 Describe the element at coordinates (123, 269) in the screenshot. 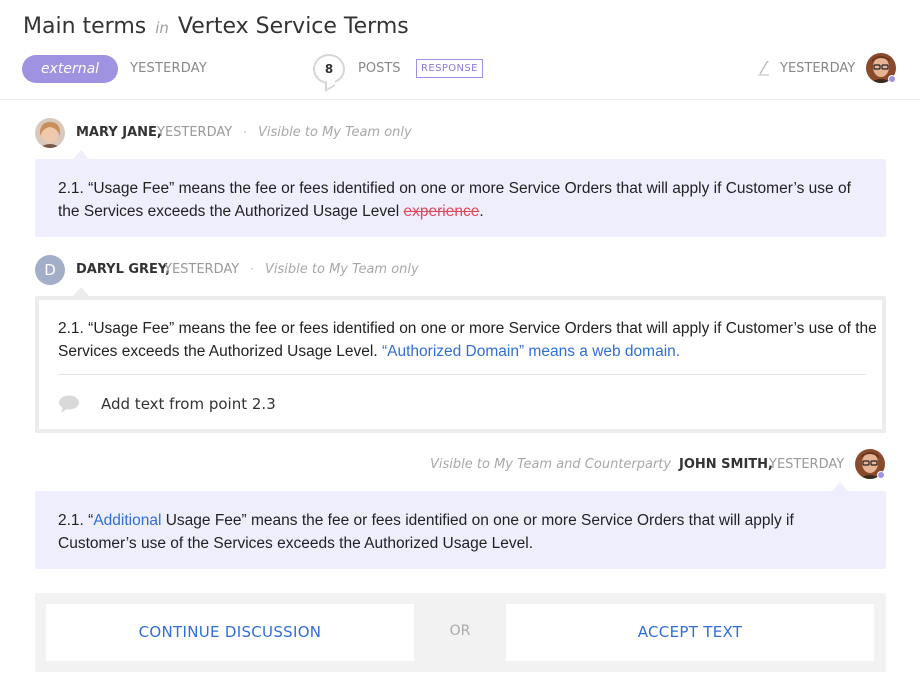

I see `author-name: DARYL GREY,` at that location.